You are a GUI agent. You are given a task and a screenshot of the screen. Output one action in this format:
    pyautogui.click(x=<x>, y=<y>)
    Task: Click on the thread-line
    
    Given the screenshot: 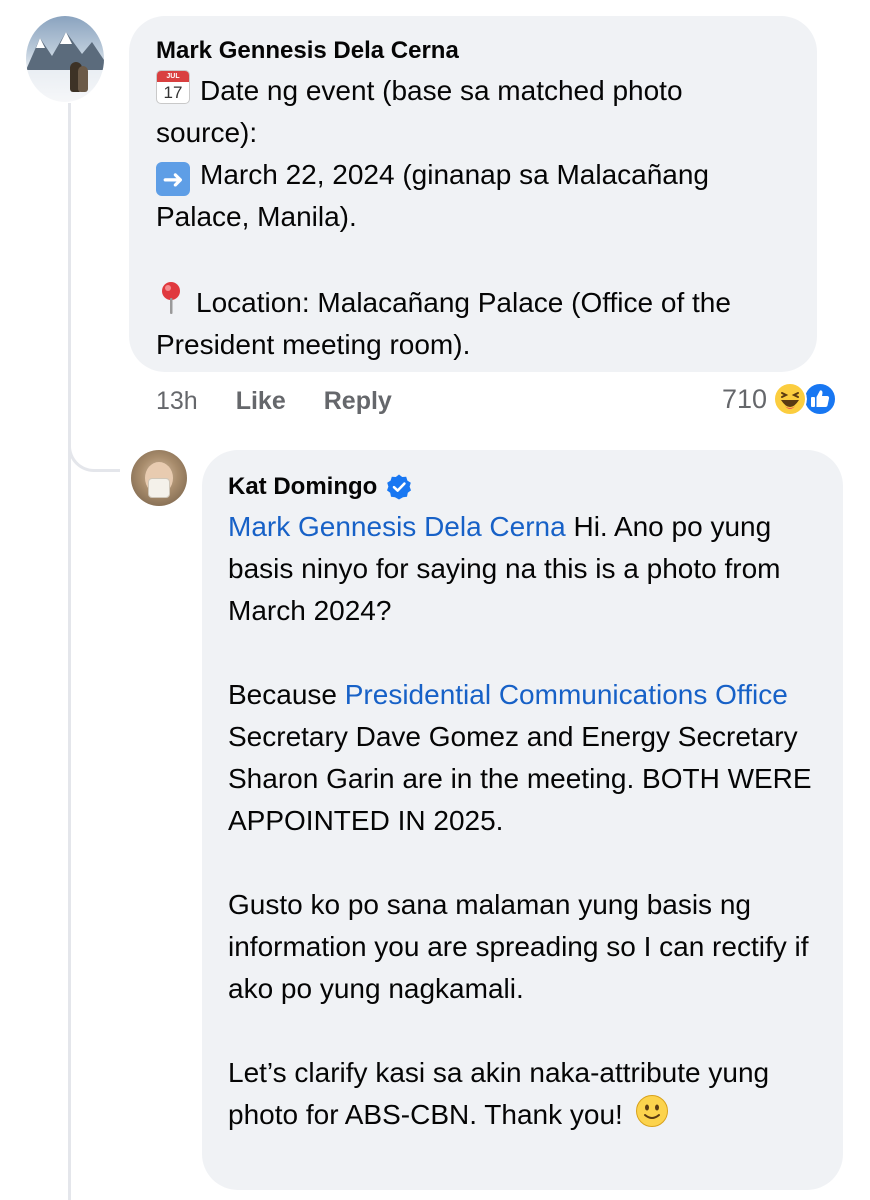 What is the action you would take?
    pyautogui.click(x=69, y=651)
    